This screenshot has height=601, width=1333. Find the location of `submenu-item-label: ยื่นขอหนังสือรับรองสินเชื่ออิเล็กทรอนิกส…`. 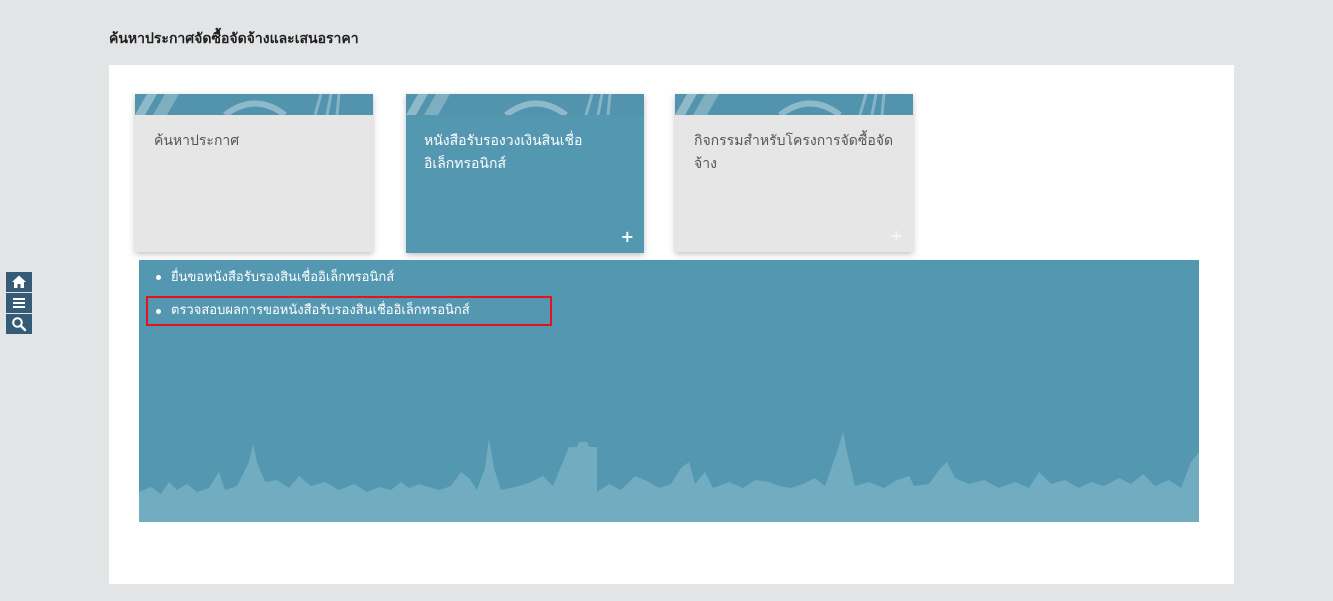

submenu-item-label: ยื่นขอหนังสือรับรองสินเชื่ออิเล็กทรอนิกส… is located at coordinates (283, 277).